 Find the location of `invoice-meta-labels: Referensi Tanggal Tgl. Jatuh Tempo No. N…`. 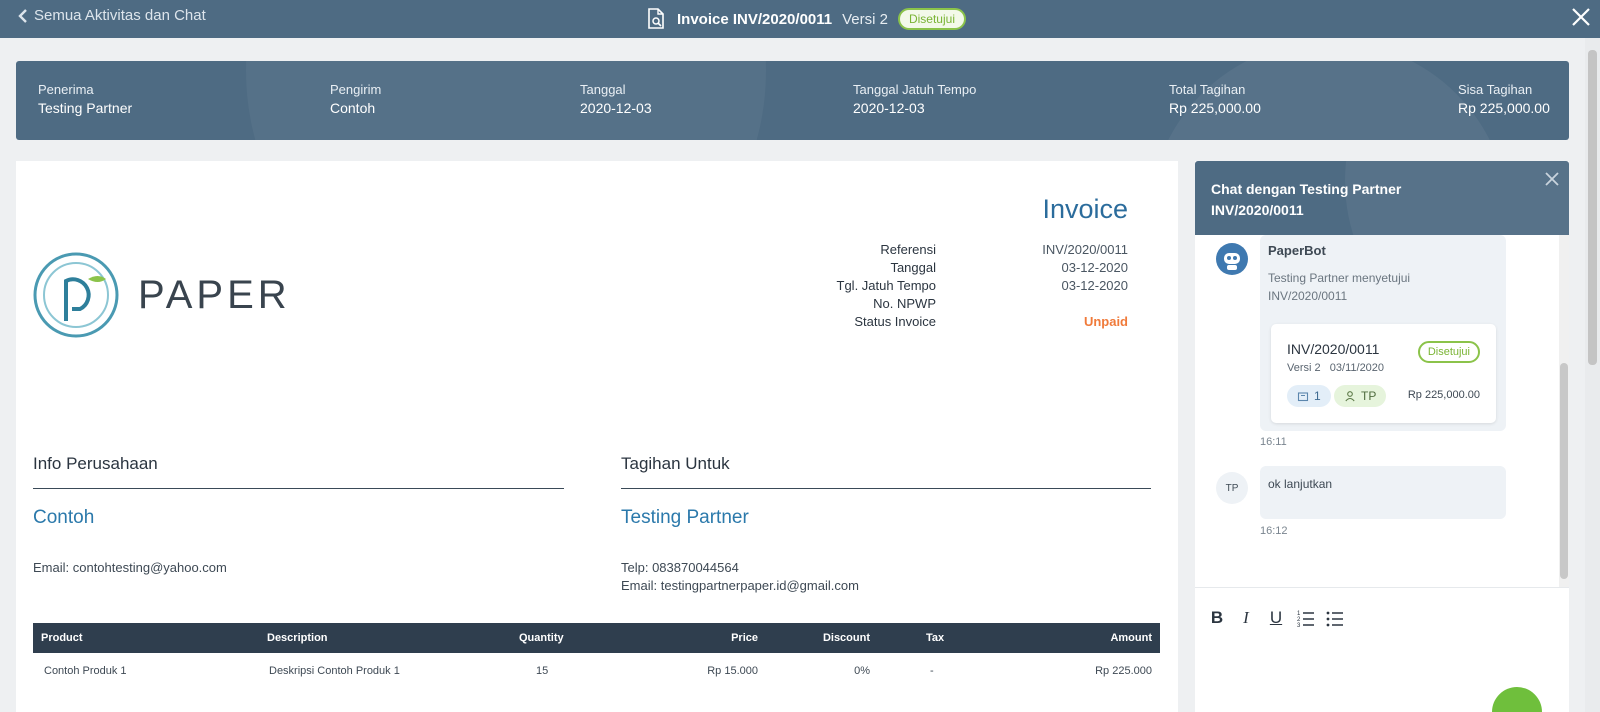

invoice-meta-labels: Referensi Tanggal Tgl. Jatuh Tempo No. N… is located at coordinates (861, 286).